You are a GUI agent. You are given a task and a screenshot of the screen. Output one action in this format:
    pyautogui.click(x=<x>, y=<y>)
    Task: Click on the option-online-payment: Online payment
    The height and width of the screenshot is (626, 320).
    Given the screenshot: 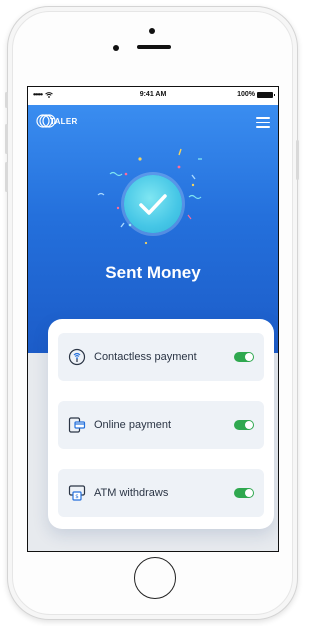 What is the action you would take?
    pyautogui.click(x=161, y=425)
    